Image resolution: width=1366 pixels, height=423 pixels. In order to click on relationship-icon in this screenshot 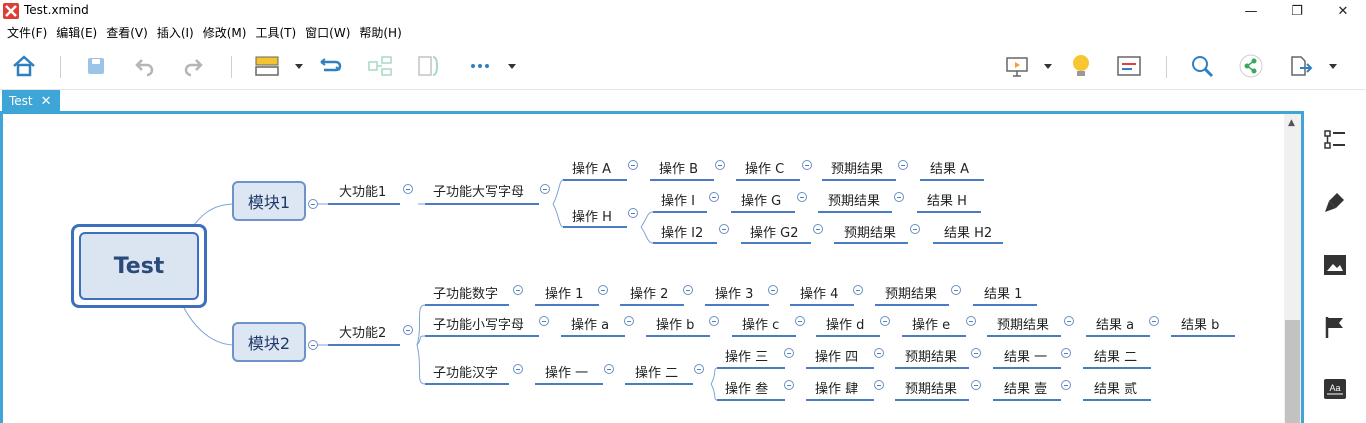, I will do `click(331, 66)`.